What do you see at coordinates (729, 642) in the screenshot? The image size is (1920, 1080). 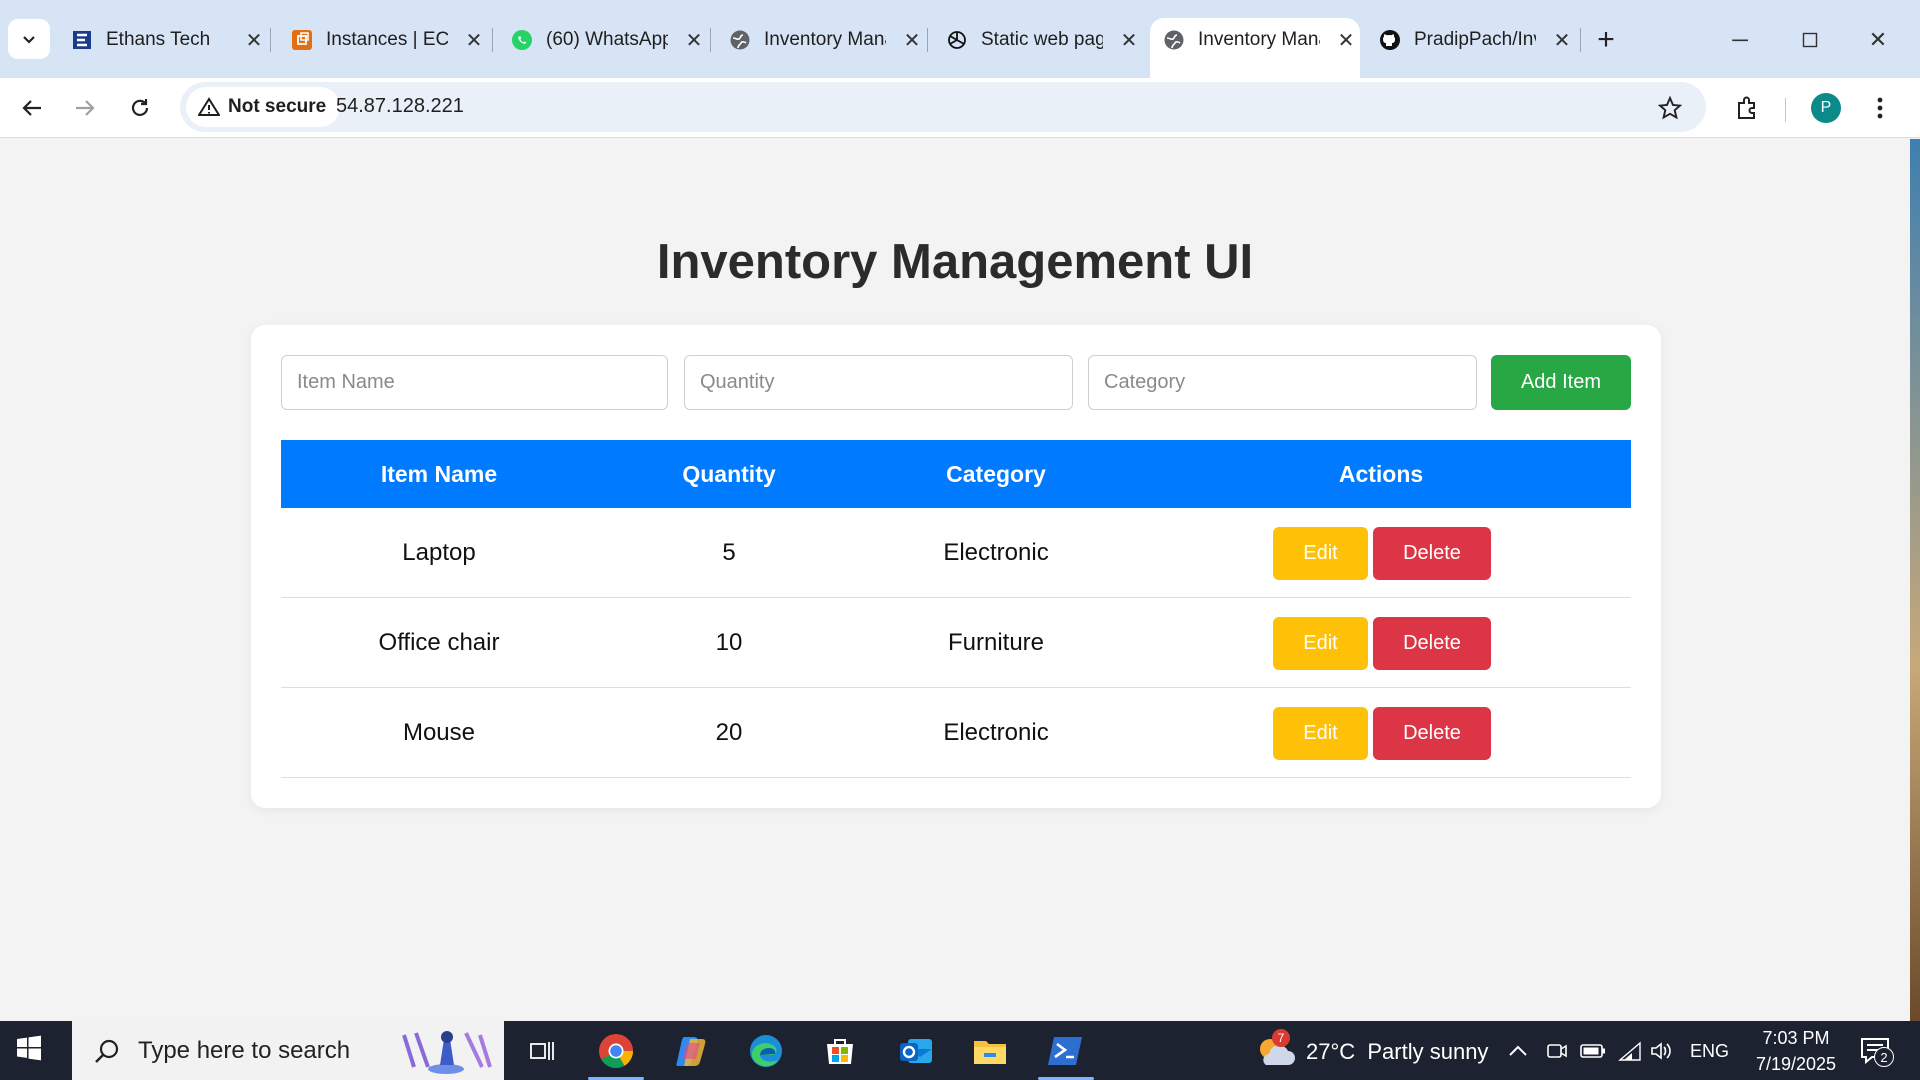 I see `cell-quantity: 10` at bounding box center [729, 642].